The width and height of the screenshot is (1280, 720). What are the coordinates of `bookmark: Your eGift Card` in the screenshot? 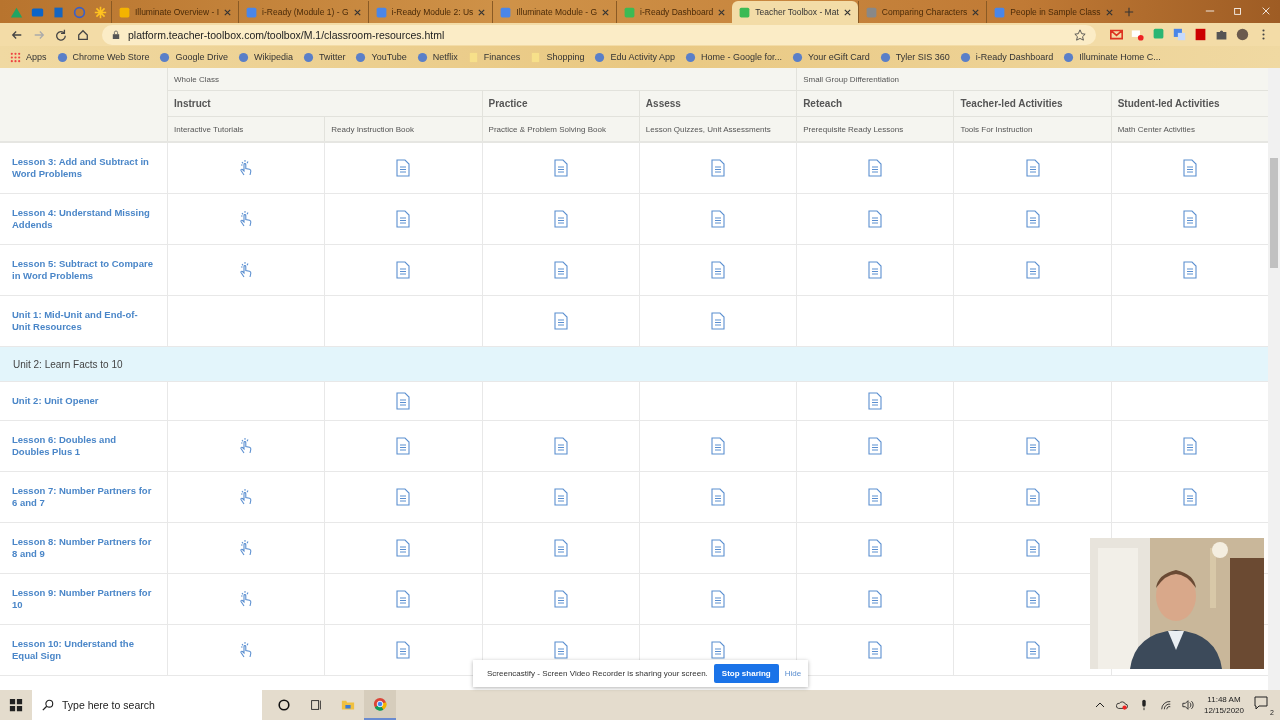 It's located at (831, 57).